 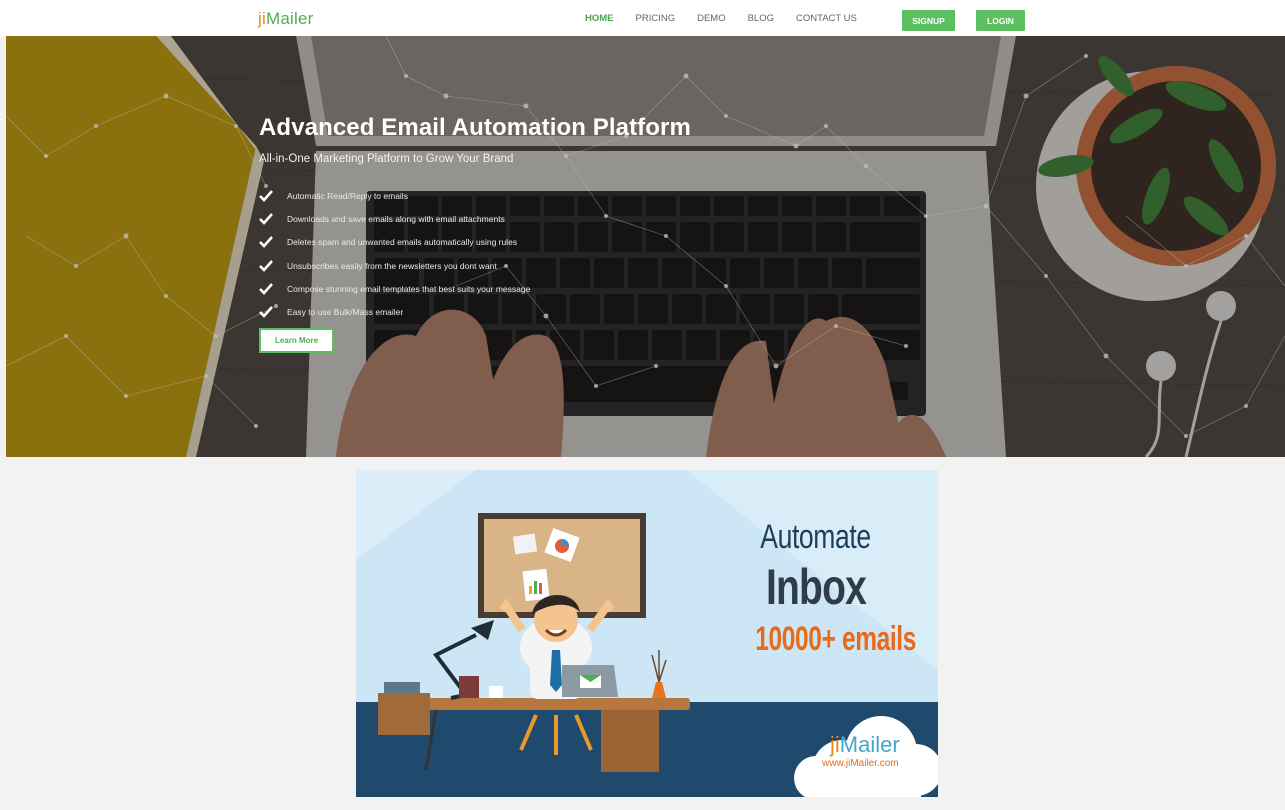 I want to click on youtube-watermark: YouTube, so click(x=880, y=778).